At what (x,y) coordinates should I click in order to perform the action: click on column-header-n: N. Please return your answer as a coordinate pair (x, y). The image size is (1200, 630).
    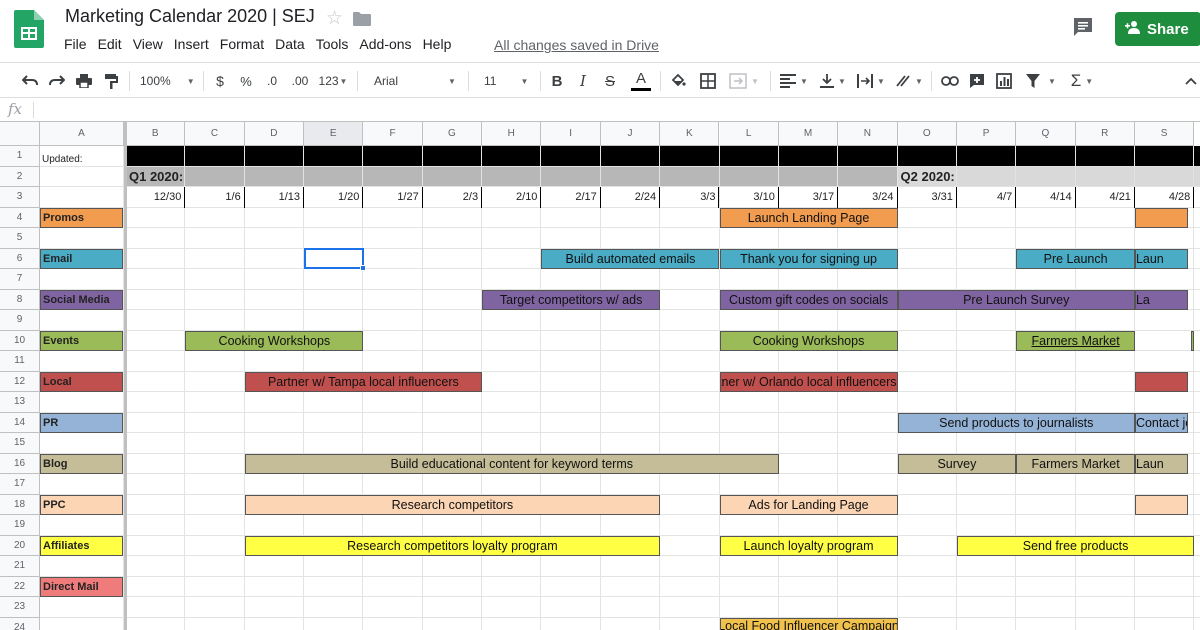
    Looking at the image, I should click on (868, 134).